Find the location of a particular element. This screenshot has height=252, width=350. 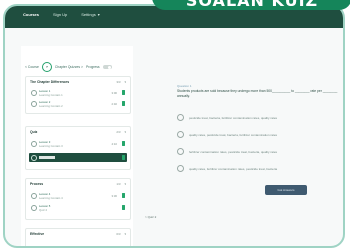

lesson-subtitle: Learning Contain 1 is located at coordinates (51, 94).